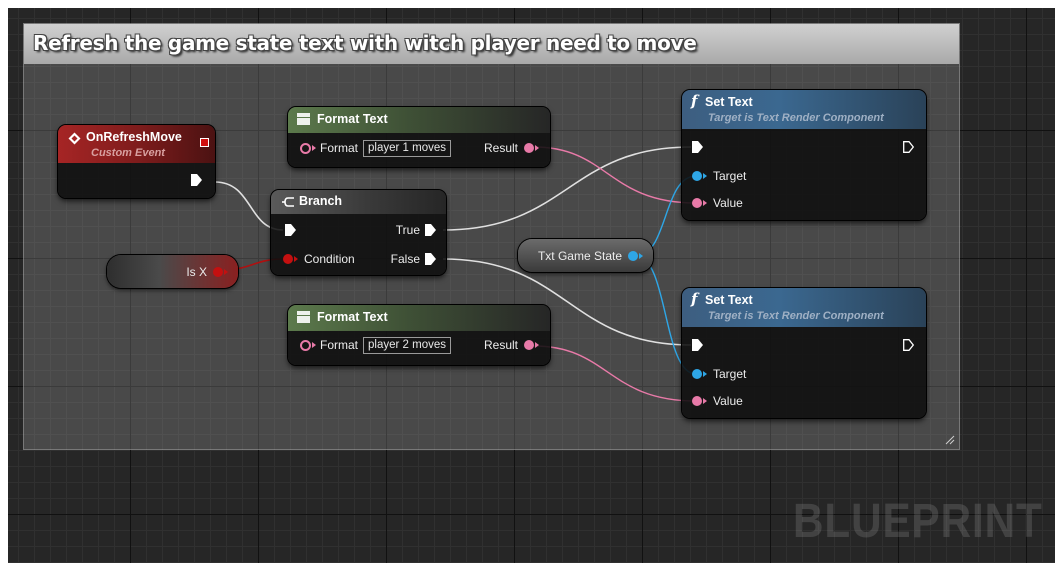 The image size is (1055, 563). I want to click on format-text-input: player 1 moves, so click(407, 148).